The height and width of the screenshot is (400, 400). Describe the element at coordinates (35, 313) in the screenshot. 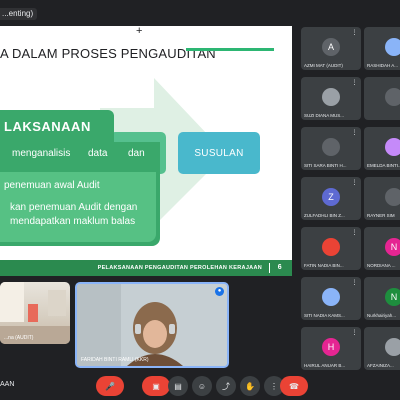

I see `video-tile-1: ...na (AUDIT)` at that location.